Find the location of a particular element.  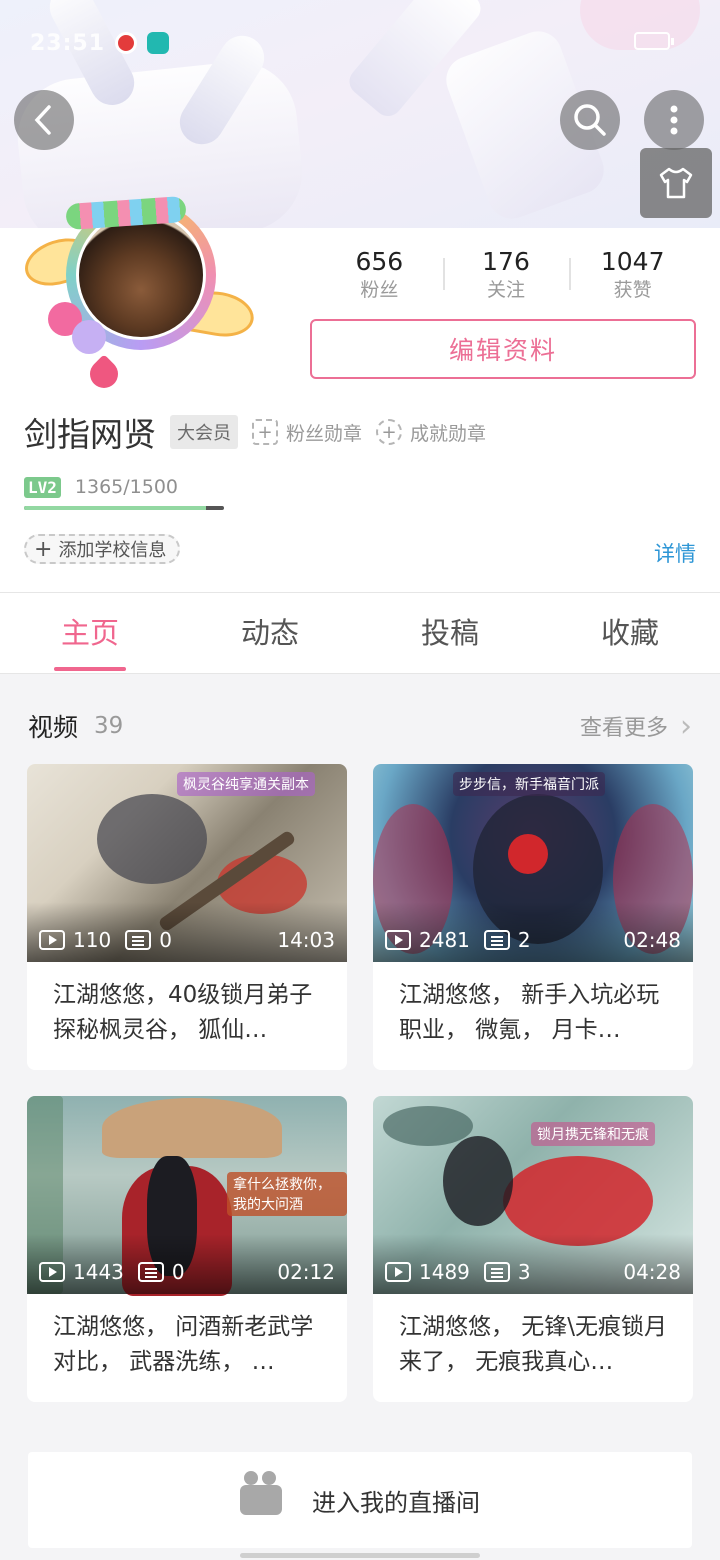

back-arrow-icon is located at coordinates (42, 120).